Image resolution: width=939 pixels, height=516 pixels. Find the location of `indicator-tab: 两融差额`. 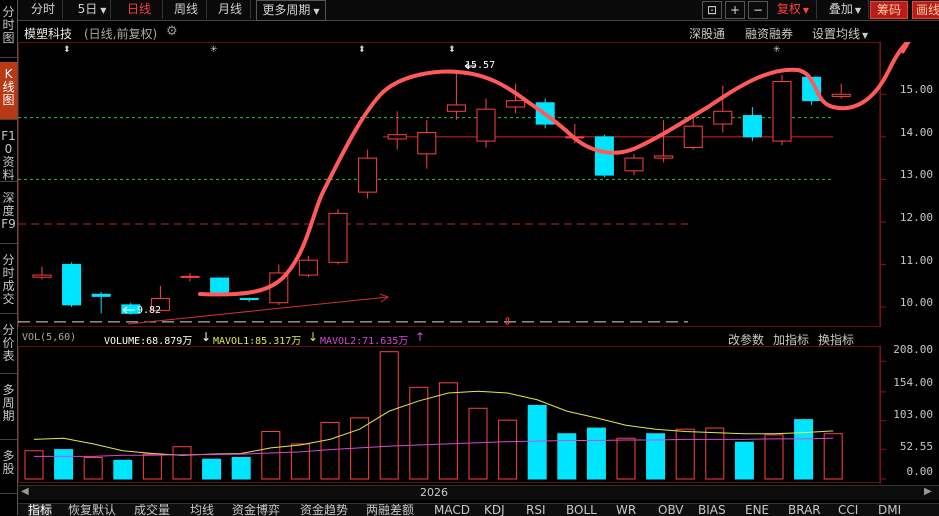

indicator-tab: 两融差额 is located at coordinates (390, 510).